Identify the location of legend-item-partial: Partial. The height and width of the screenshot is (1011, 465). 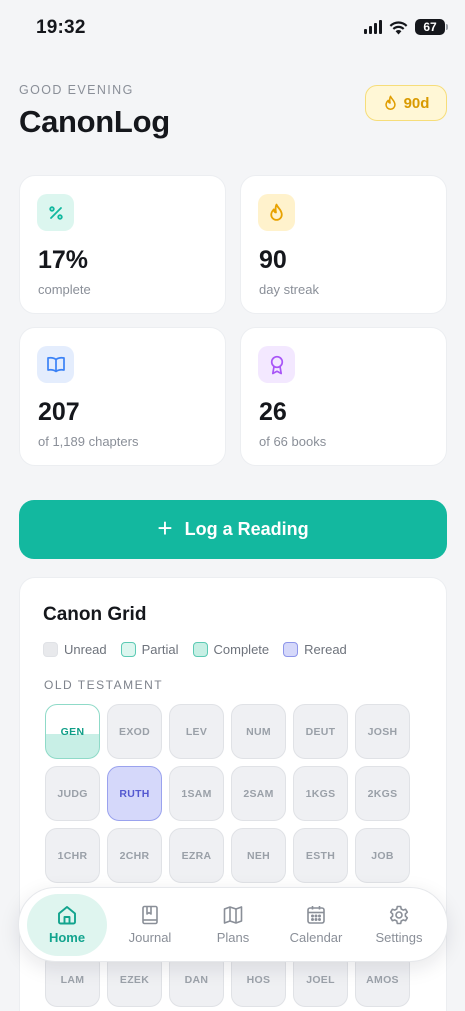
(149, 649).